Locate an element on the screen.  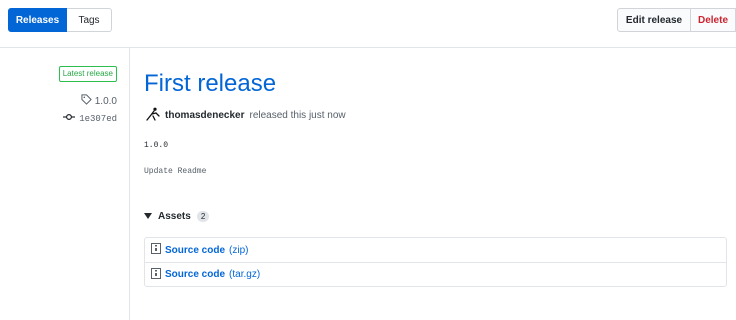
assets-heading: Assets is located at coordinates (174, 216).